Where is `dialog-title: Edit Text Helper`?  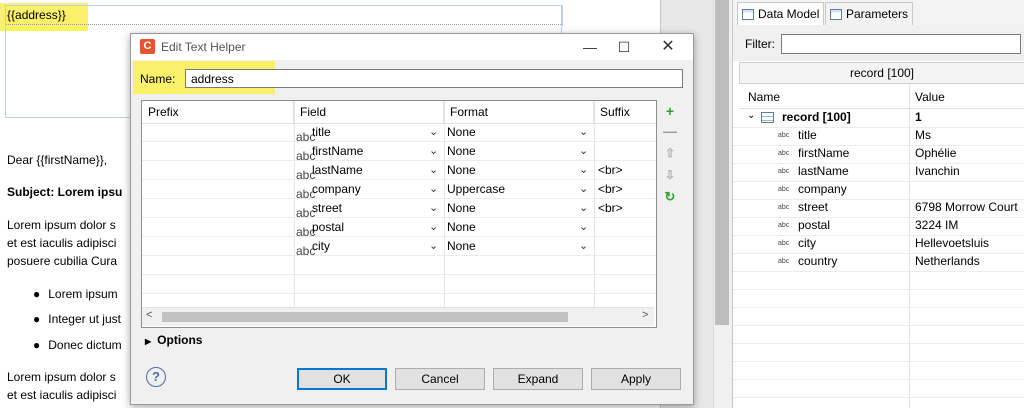 dialog-title: Edit Text Helper is located at coordinates (203, 47).